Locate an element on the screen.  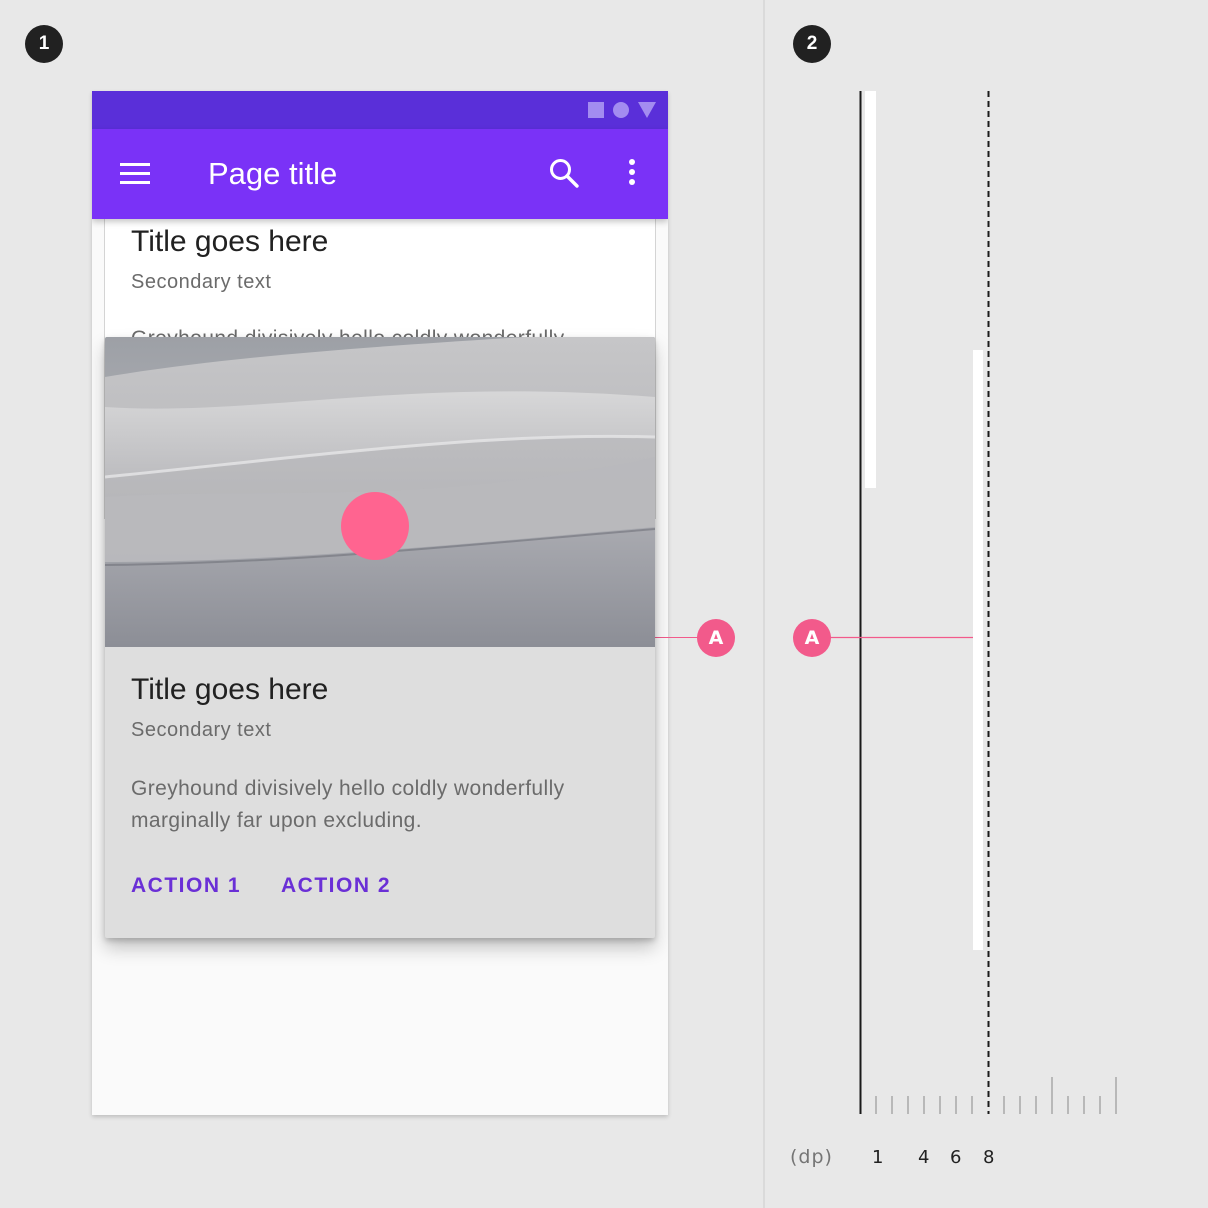
search-icon is located at coordinates (564, 173).